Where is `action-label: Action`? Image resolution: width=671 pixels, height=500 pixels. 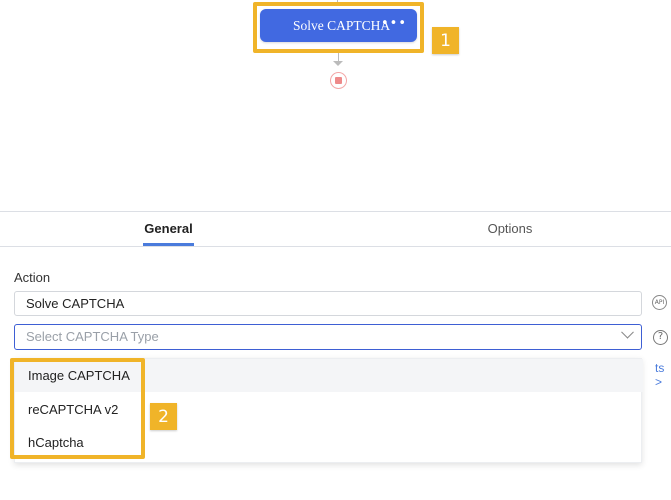 action-label: Action is located at coordinates (32, 277).